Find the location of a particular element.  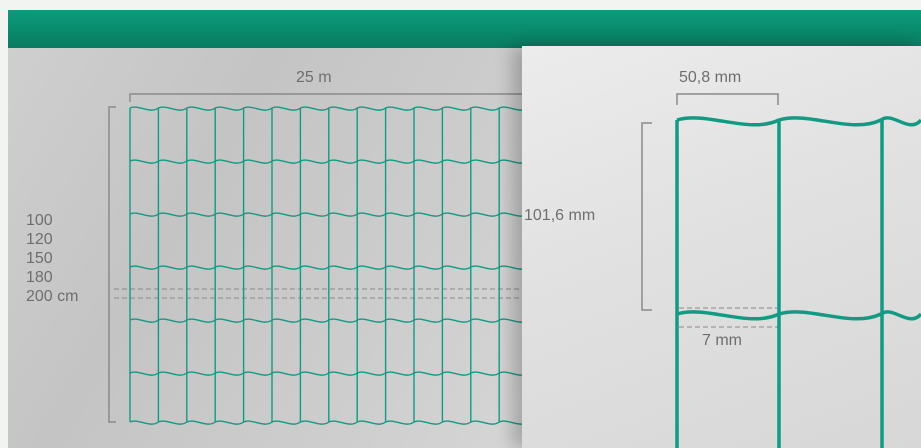

header-bar is located at coordinates (464, 29).